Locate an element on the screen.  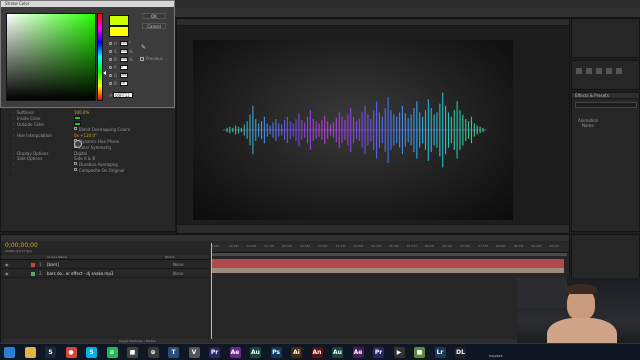
hue-slider is located at coordinates (100, 57).